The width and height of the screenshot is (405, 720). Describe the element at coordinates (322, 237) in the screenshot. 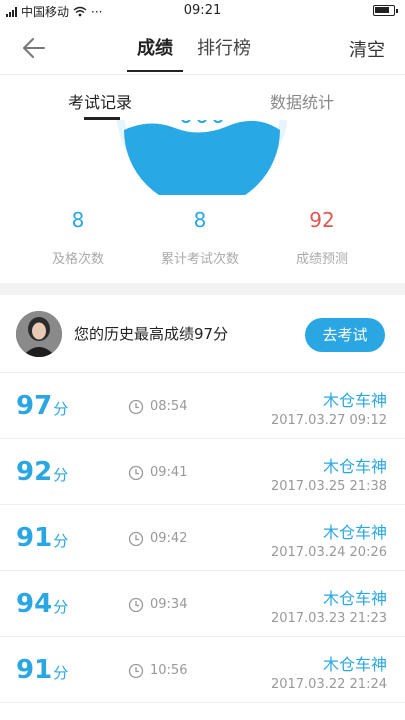

I see `stat-prediction: 92 成绩预测` at that location.